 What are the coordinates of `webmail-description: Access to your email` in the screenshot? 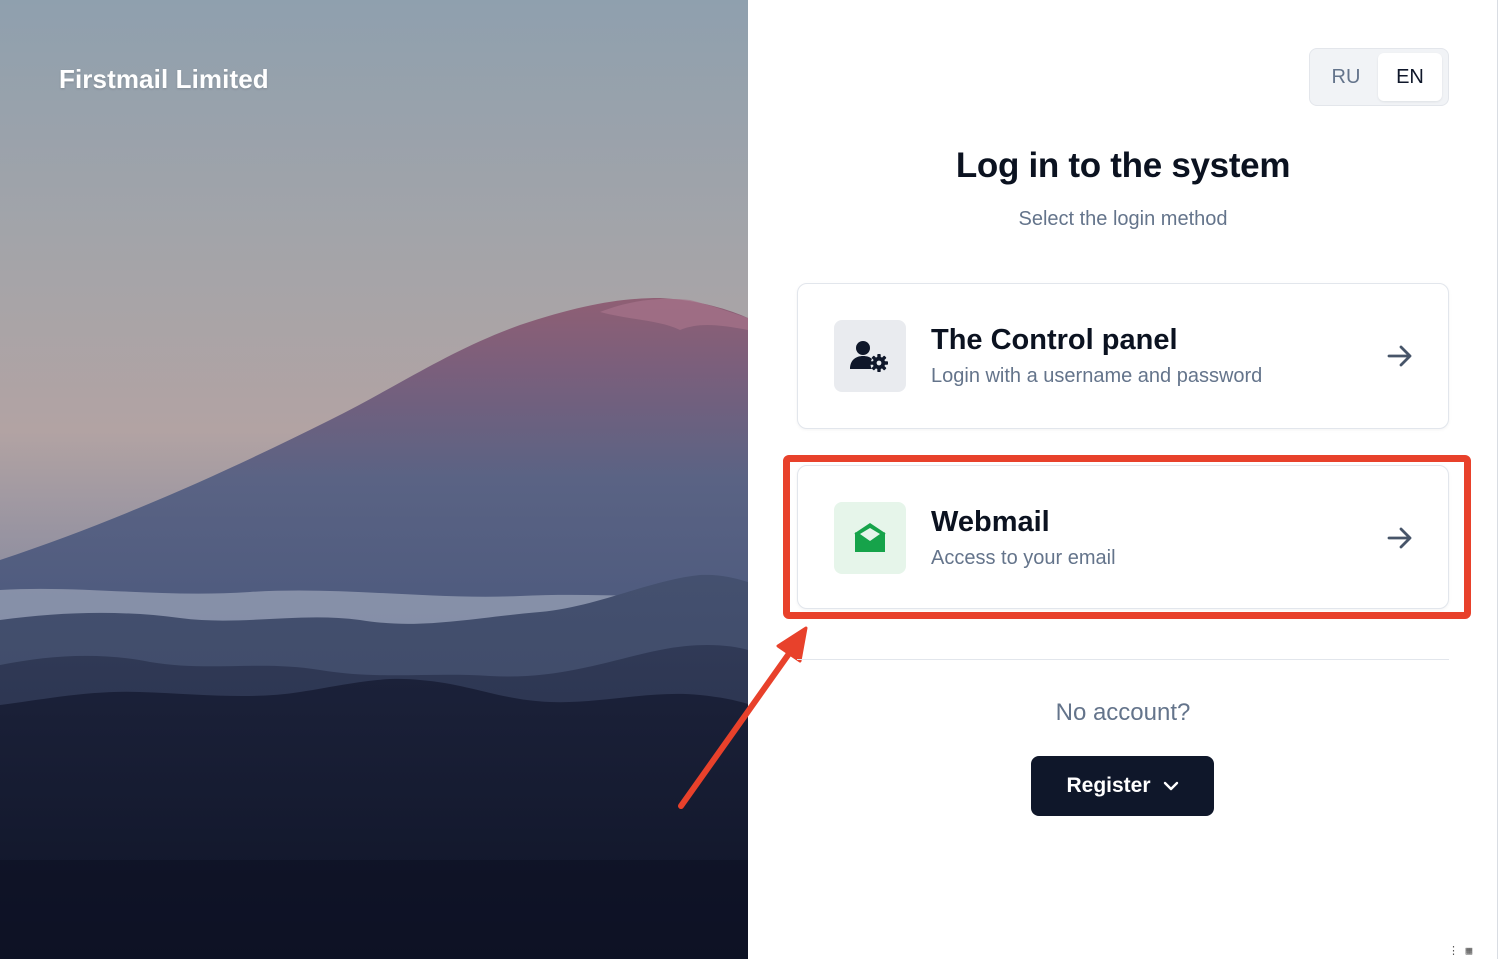 It's located at (1023, 558).